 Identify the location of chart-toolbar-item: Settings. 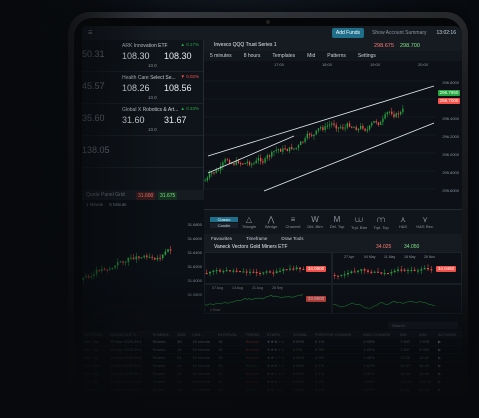
(367, 56).